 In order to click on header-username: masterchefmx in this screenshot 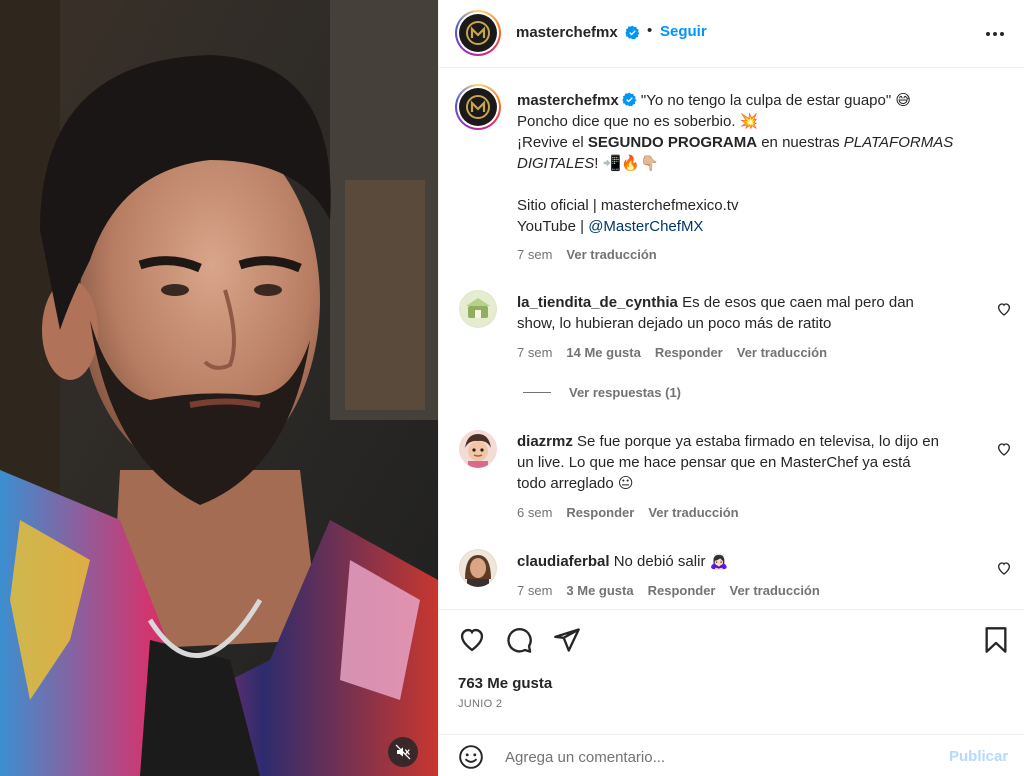, I will do `click(567, 32)`.